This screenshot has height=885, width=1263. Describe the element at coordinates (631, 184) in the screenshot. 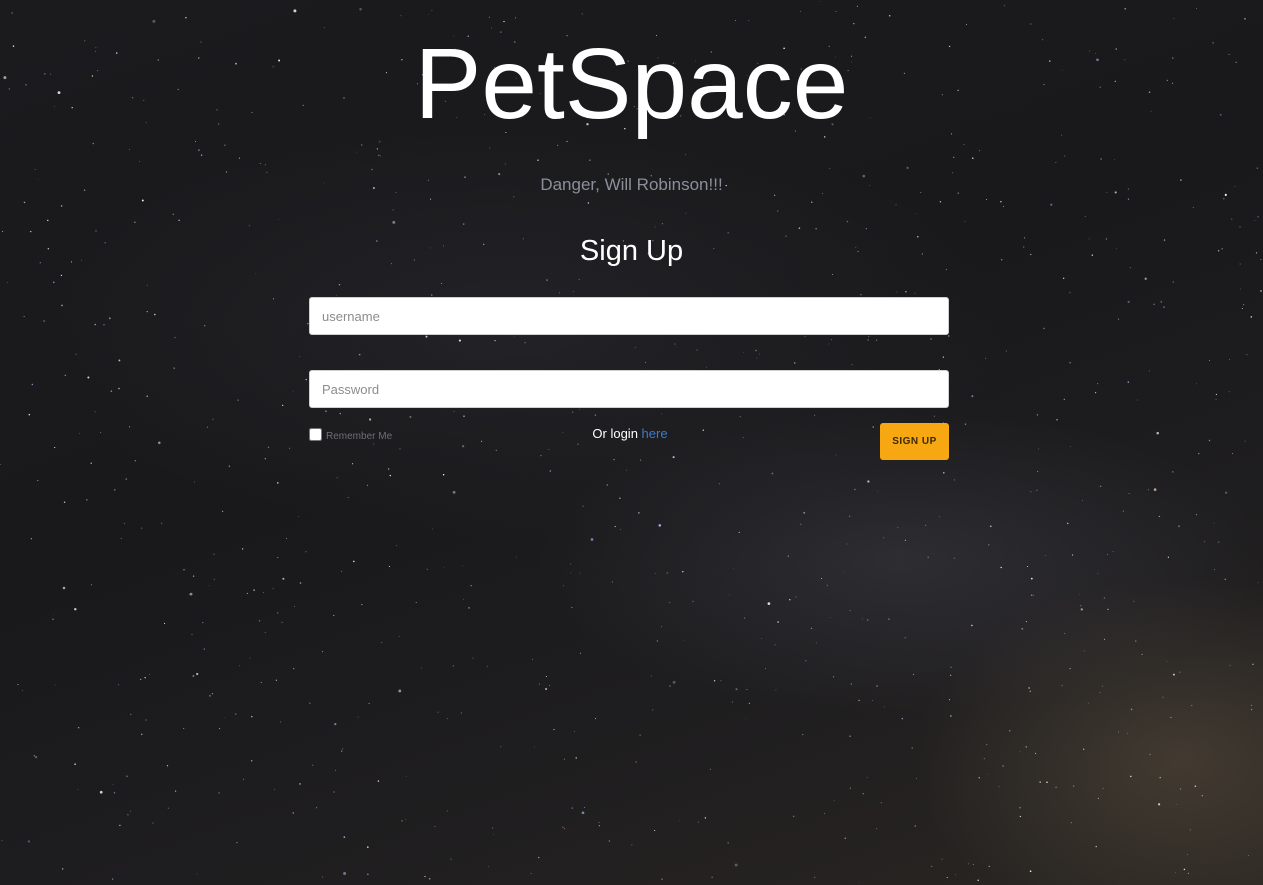

I see `tagline: Danger, Will Robinson!!!` at that location.